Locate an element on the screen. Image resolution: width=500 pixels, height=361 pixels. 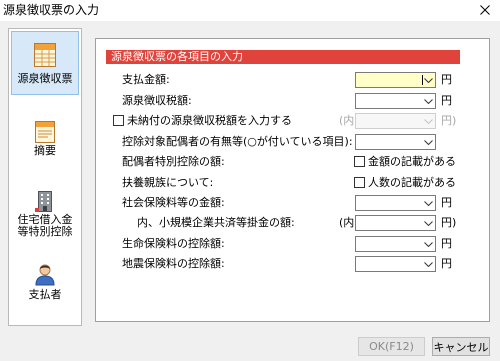
row-unpaid-withholding: 未納付の源泉徴収税額を入力する (内 円) is located at coordinates (292, 121).